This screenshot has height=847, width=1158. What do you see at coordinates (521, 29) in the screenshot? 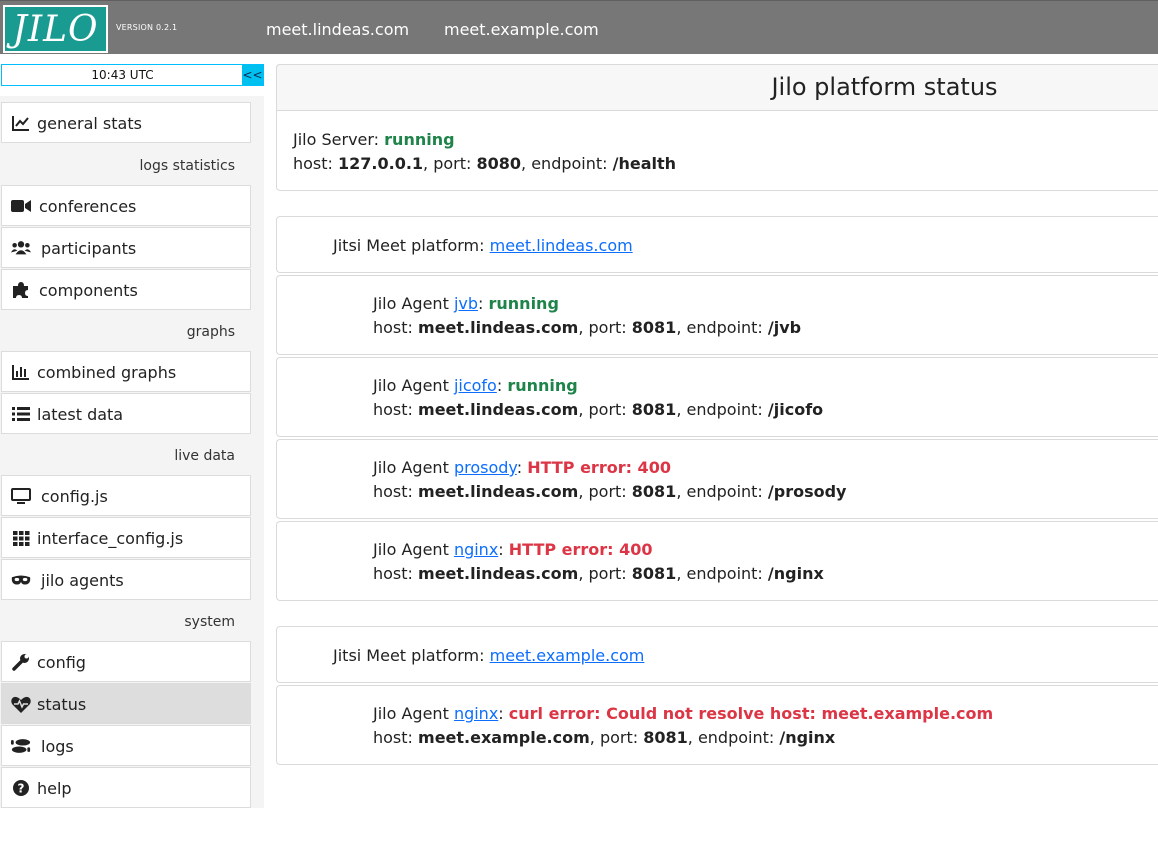
I see `platform-link-example: meet.example.com` at bounding box center [521, 29].